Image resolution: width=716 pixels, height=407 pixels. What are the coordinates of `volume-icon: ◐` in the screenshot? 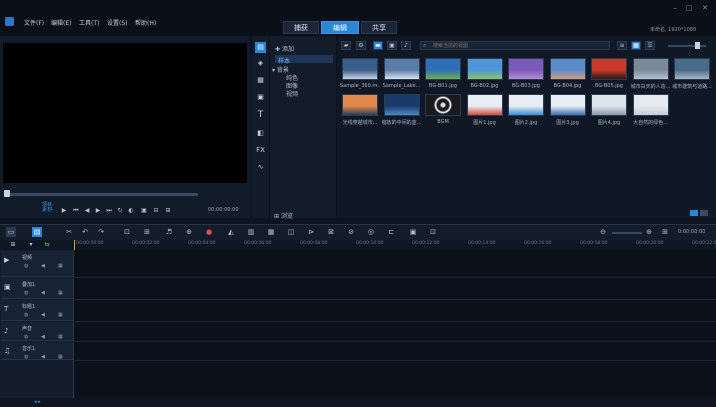 It's located at (131, 210).